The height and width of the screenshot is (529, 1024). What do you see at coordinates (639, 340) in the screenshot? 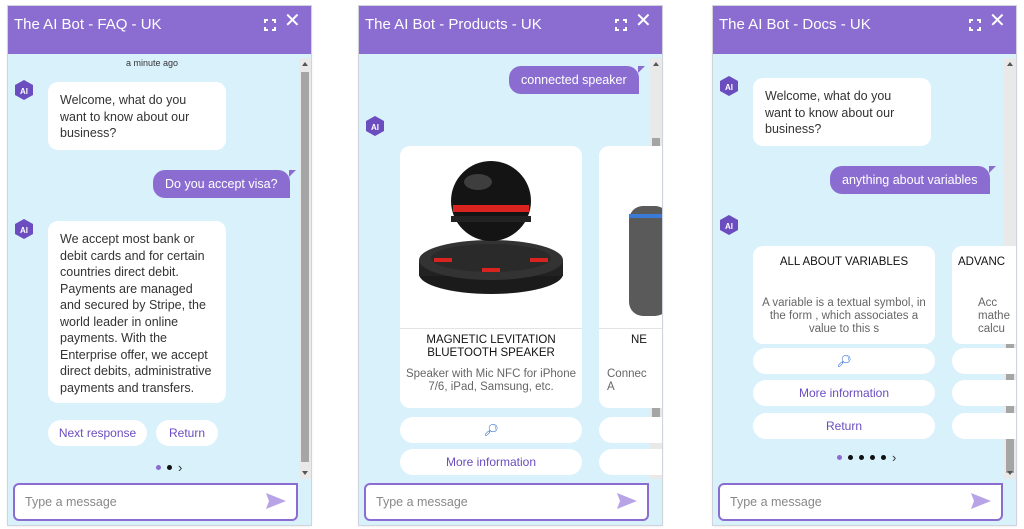
I see `product-card-title: NE` at bounding box center [639, 340].